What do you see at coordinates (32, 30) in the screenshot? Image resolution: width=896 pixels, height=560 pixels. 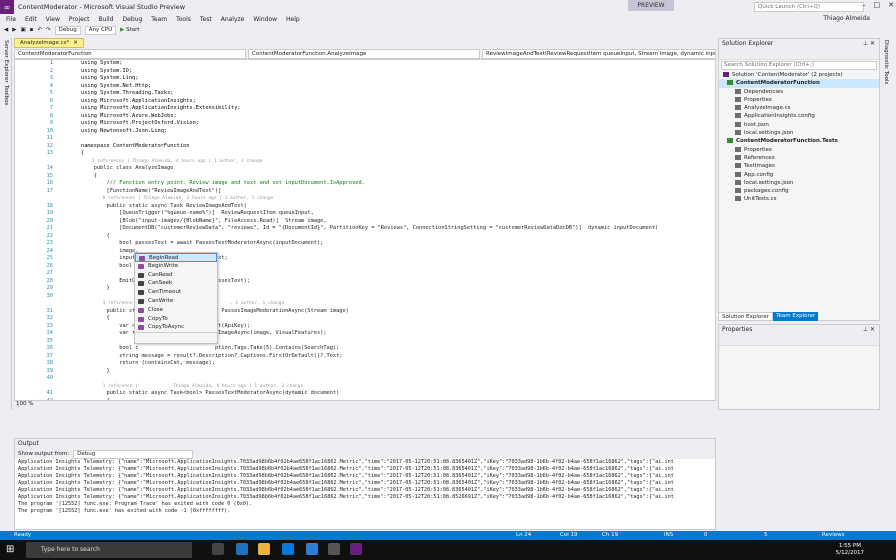 I see `save-icon: ▪` at bounding box center [32, 30].